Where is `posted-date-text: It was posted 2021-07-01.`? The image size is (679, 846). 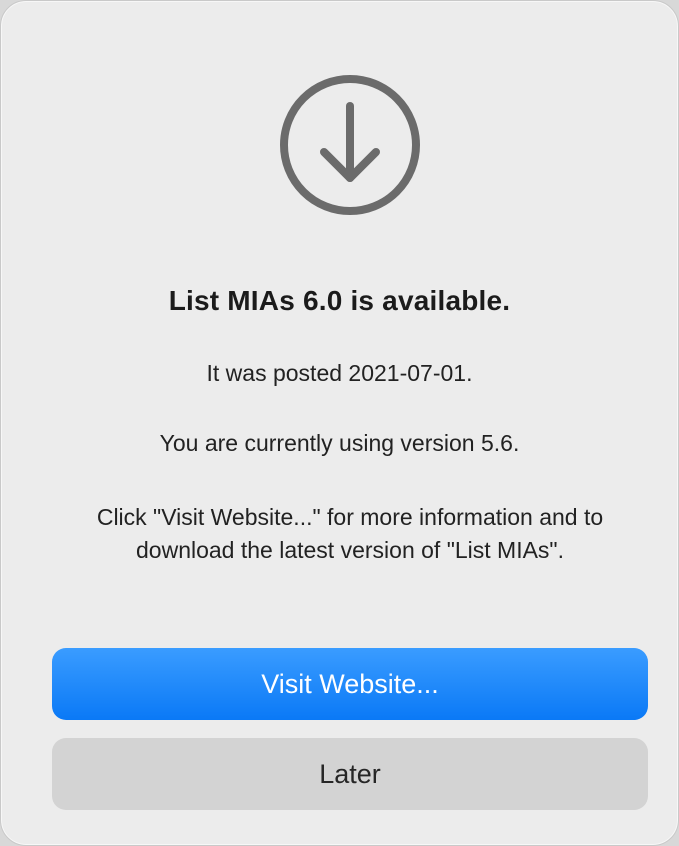 posted-date-text: It was posted 2021-07-01. is located at coordinates (339, 373).